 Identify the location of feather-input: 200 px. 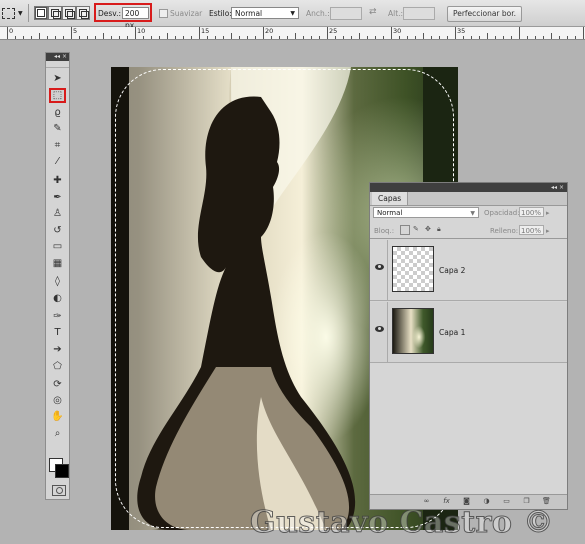
(135, 18).